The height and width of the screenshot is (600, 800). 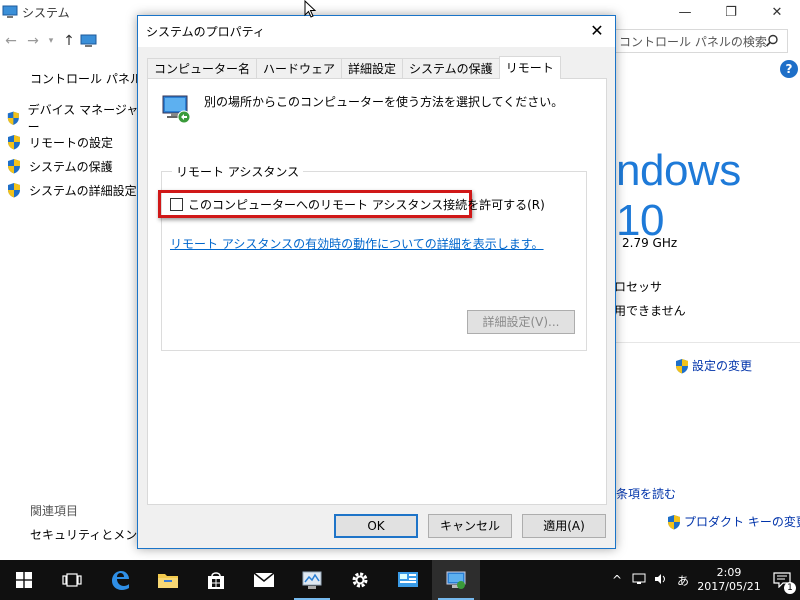 I want to click on close-window-button: ✕, so click(x=777, y=12).